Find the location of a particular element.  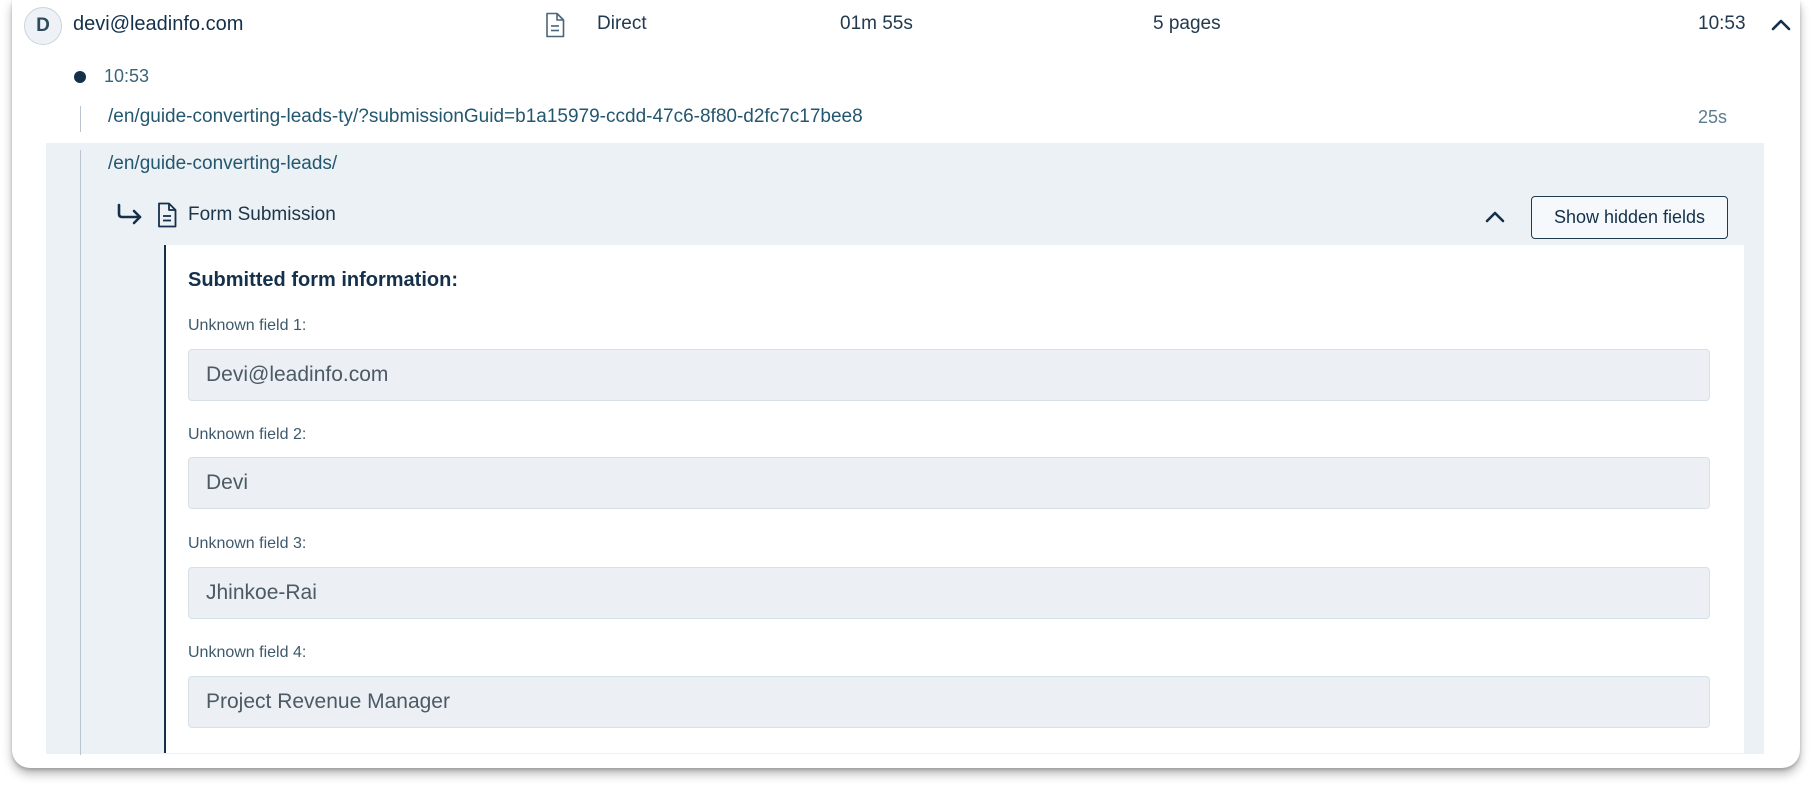

avatar: D is located at coordinates (43, 26).